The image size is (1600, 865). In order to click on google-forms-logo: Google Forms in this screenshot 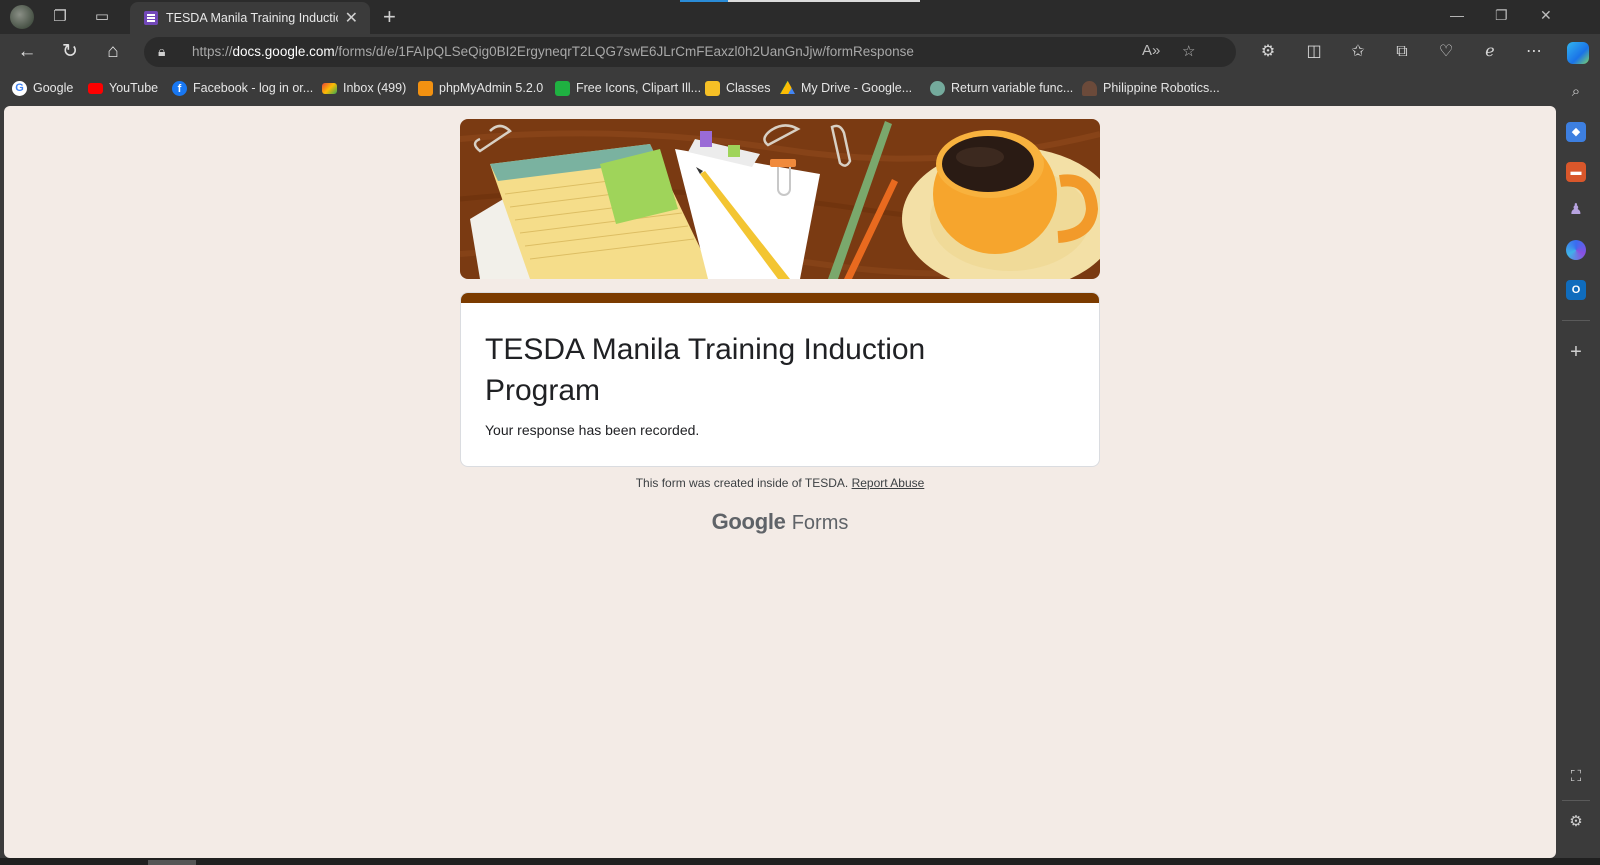, I will do `click(780, 522)`.